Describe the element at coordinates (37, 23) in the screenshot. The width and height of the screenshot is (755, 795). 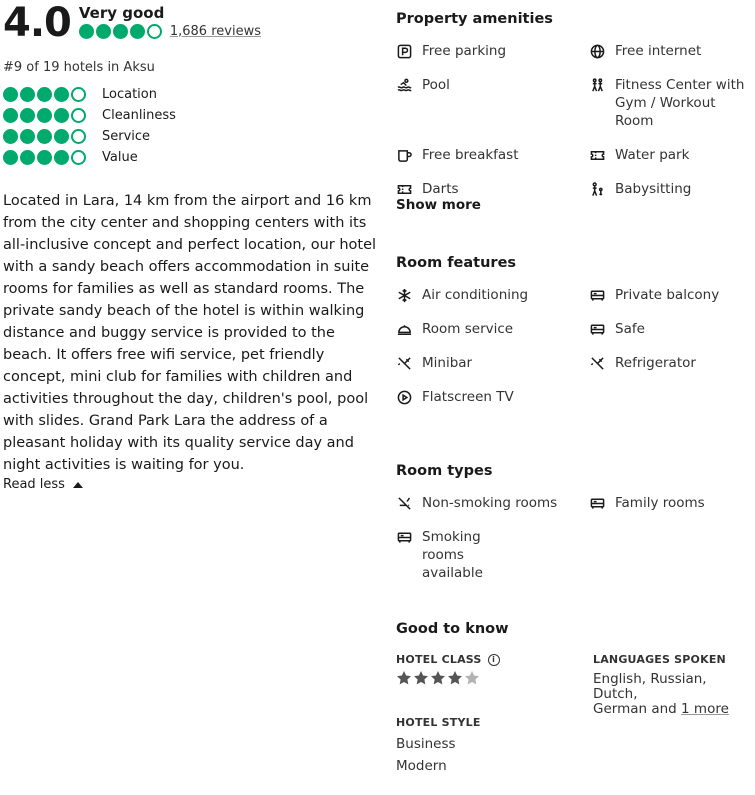
I see `overall-score: 4.0` at that location.